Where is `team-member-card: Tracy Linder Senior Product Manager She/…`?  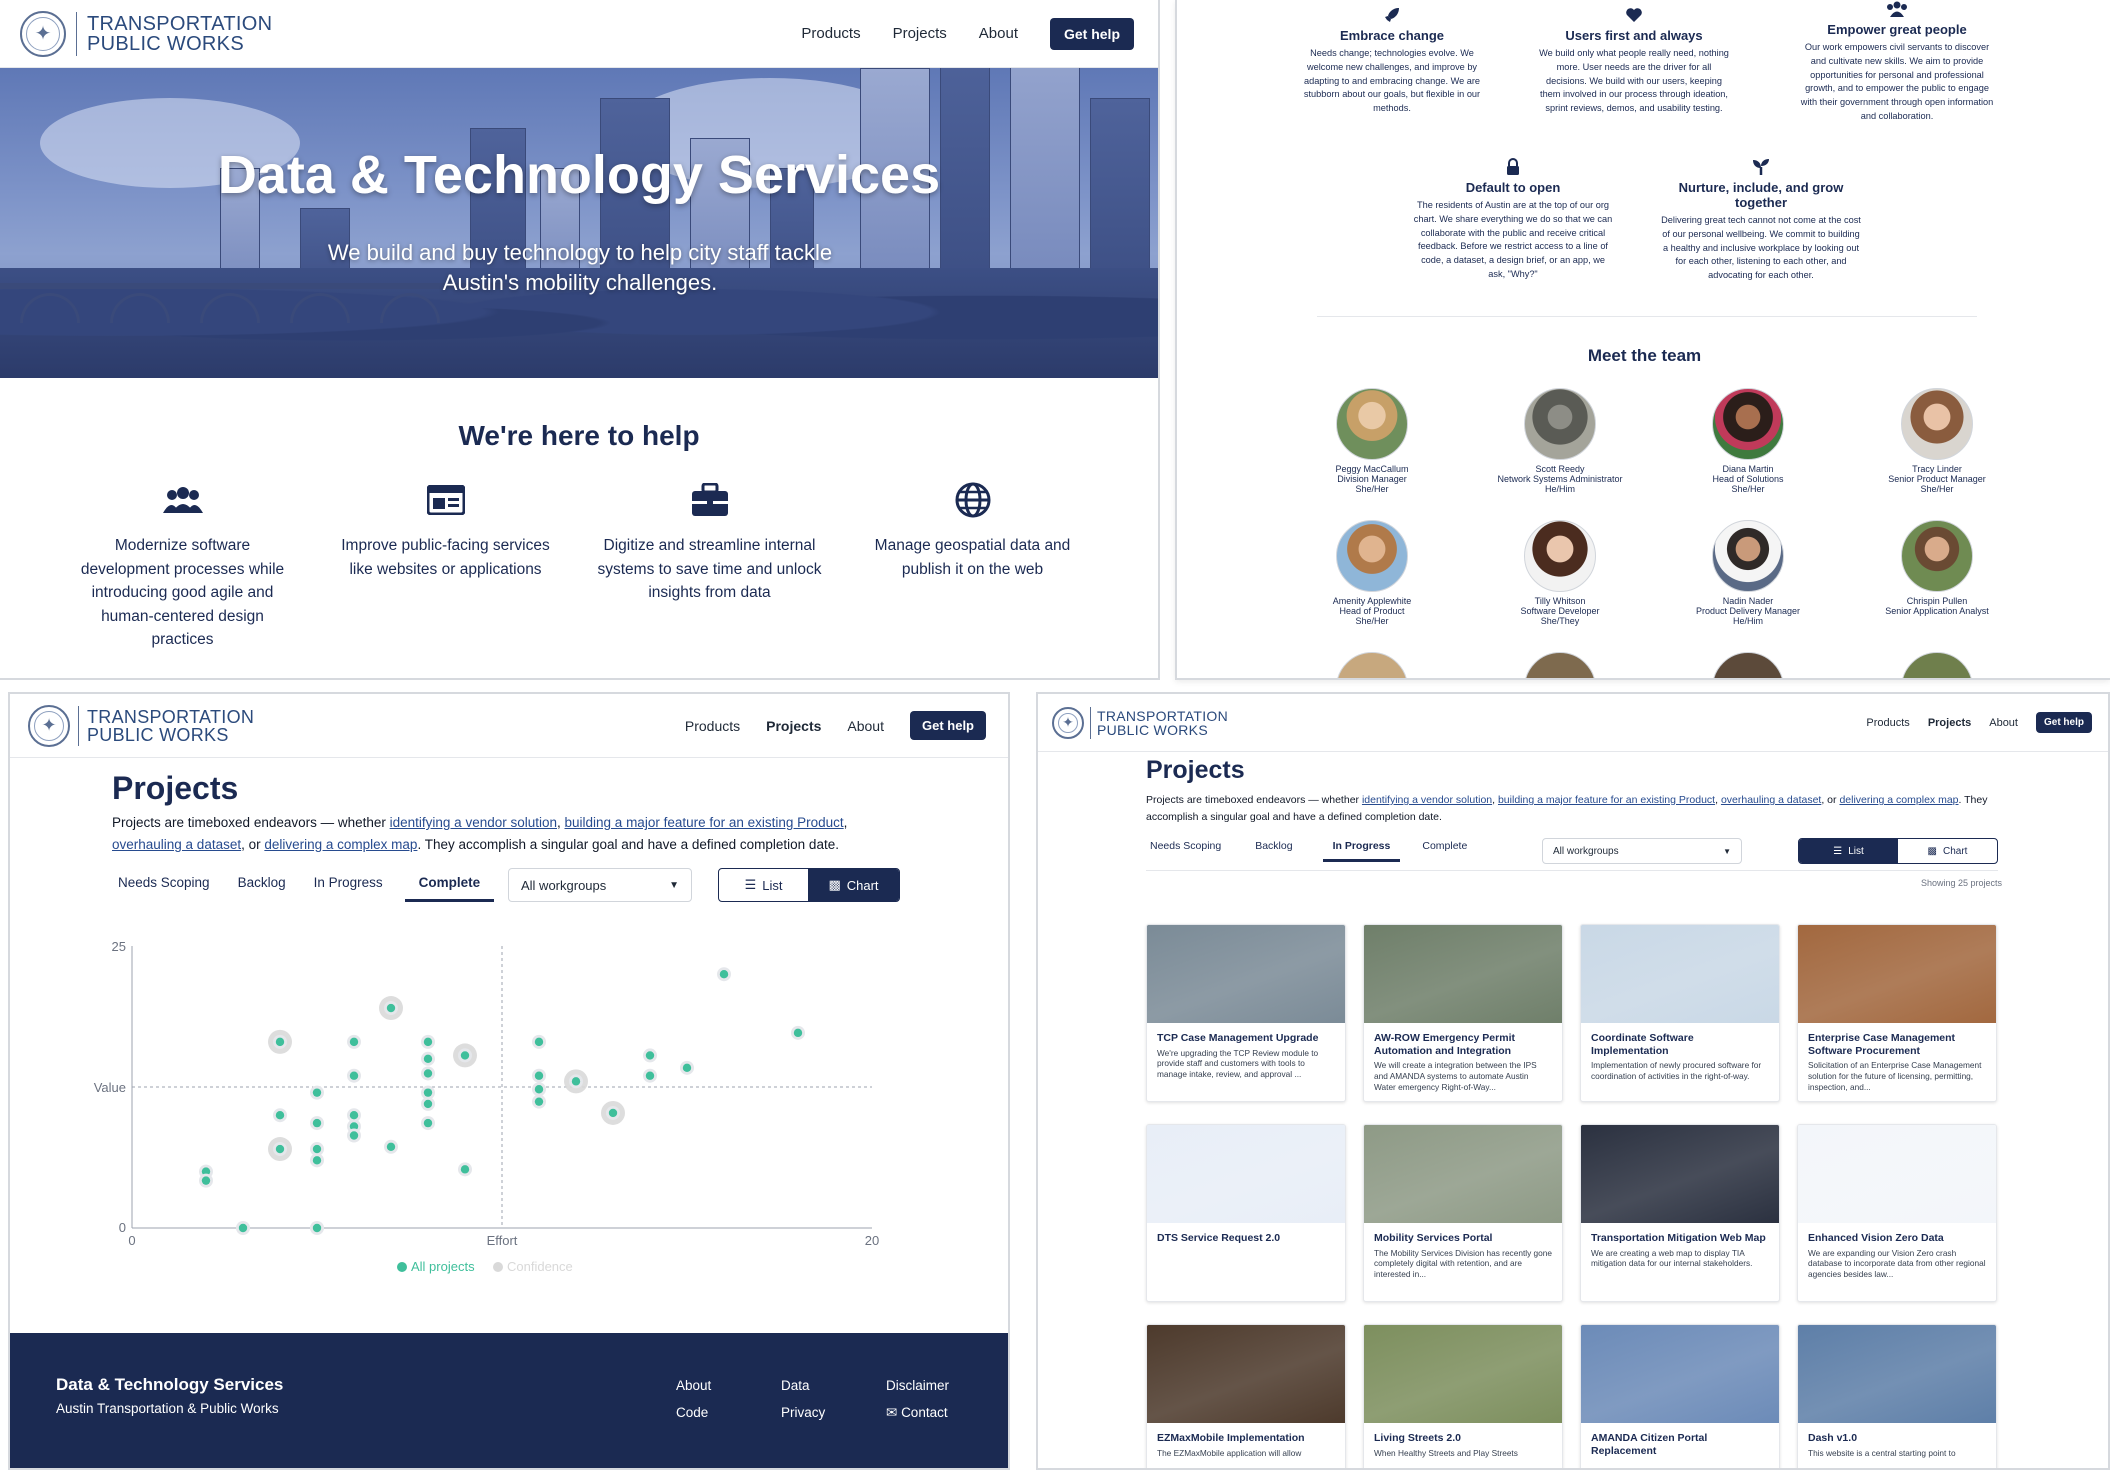 team-member-card: Tracy Linder Senior Product Manager She/… is located at coordinates (1937, 441).